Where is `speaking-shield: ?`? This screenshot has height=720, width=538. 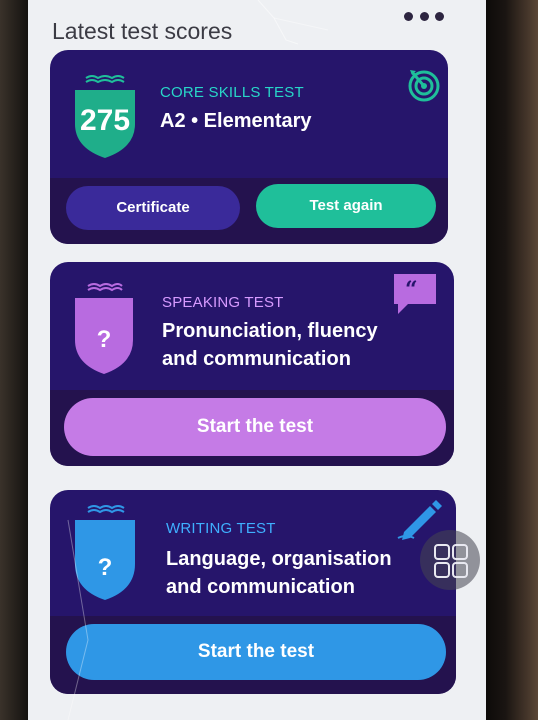
speaking-shield: ? is located at coordinates (104, 328).